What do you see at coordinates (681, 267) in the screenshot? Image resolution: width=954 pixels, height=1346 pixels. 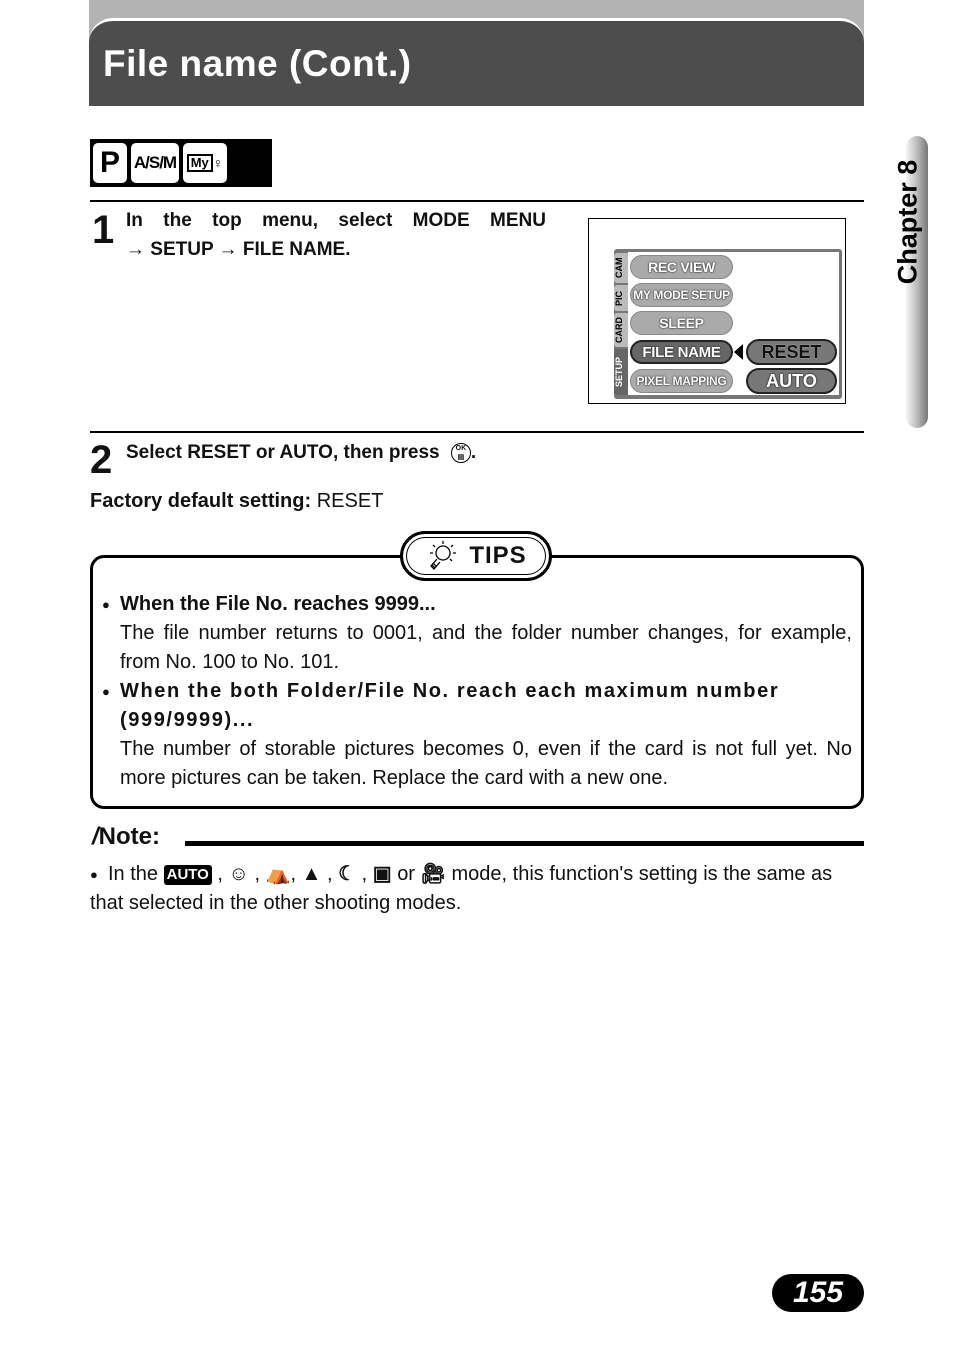 I see `menu-item-rec-view: REC VIEW` at bounding box center [681, 267].